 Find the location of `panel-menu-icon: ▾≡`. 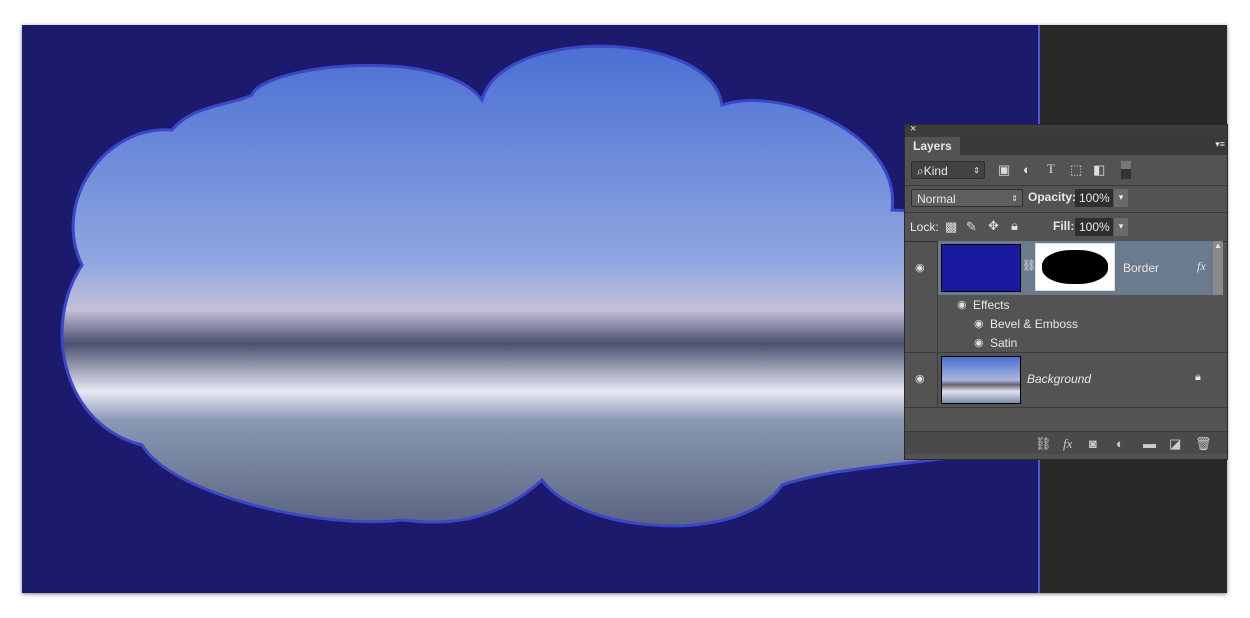

panel-menu-icon: ▾≡ is located at coordinates (1220, 144).